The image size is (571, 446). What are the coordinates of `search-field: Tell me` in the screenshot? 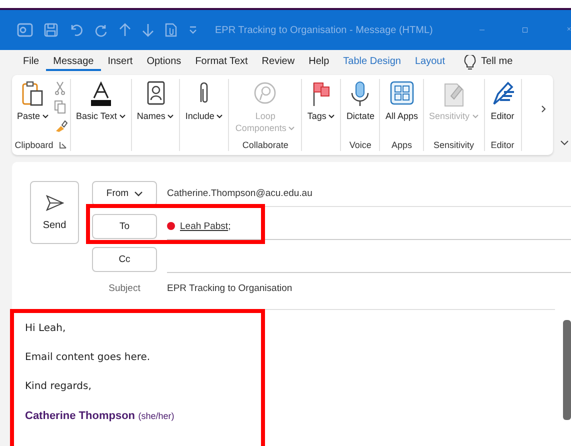 It's located at (498, 62).